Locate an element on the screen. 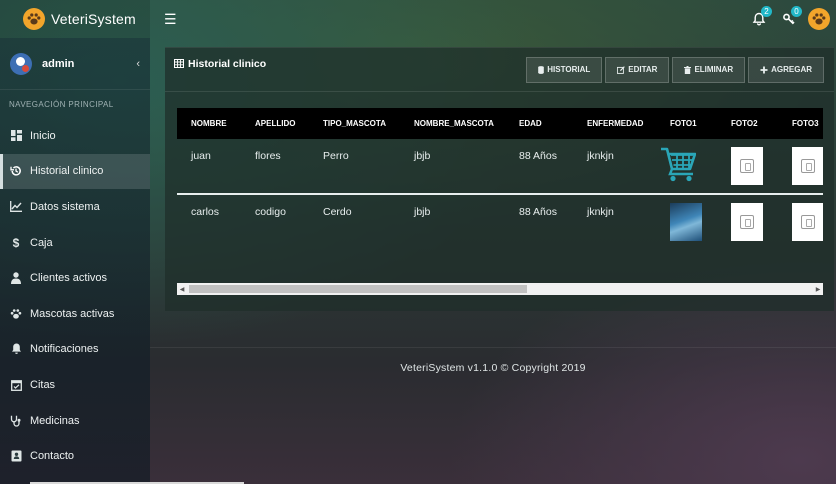 The width and height of the screenshot is (836, 484). cell-apellido: flores is located at coordinates (275, 167).